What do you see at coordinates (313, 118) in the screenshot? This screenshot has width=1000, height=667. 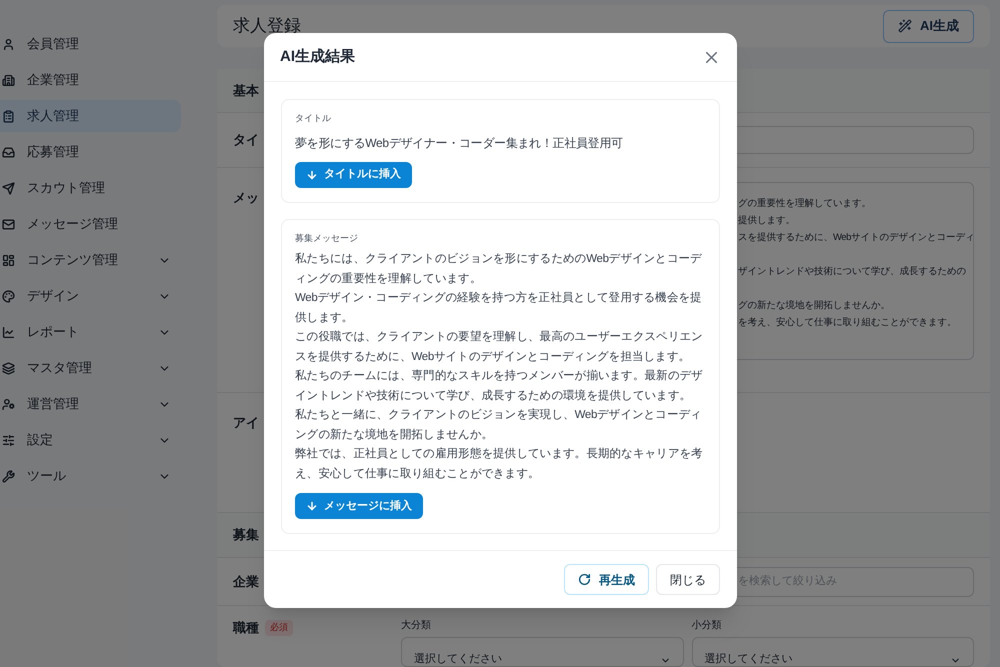 I see `card-label: タイトル` at bounding box center [313, 118].